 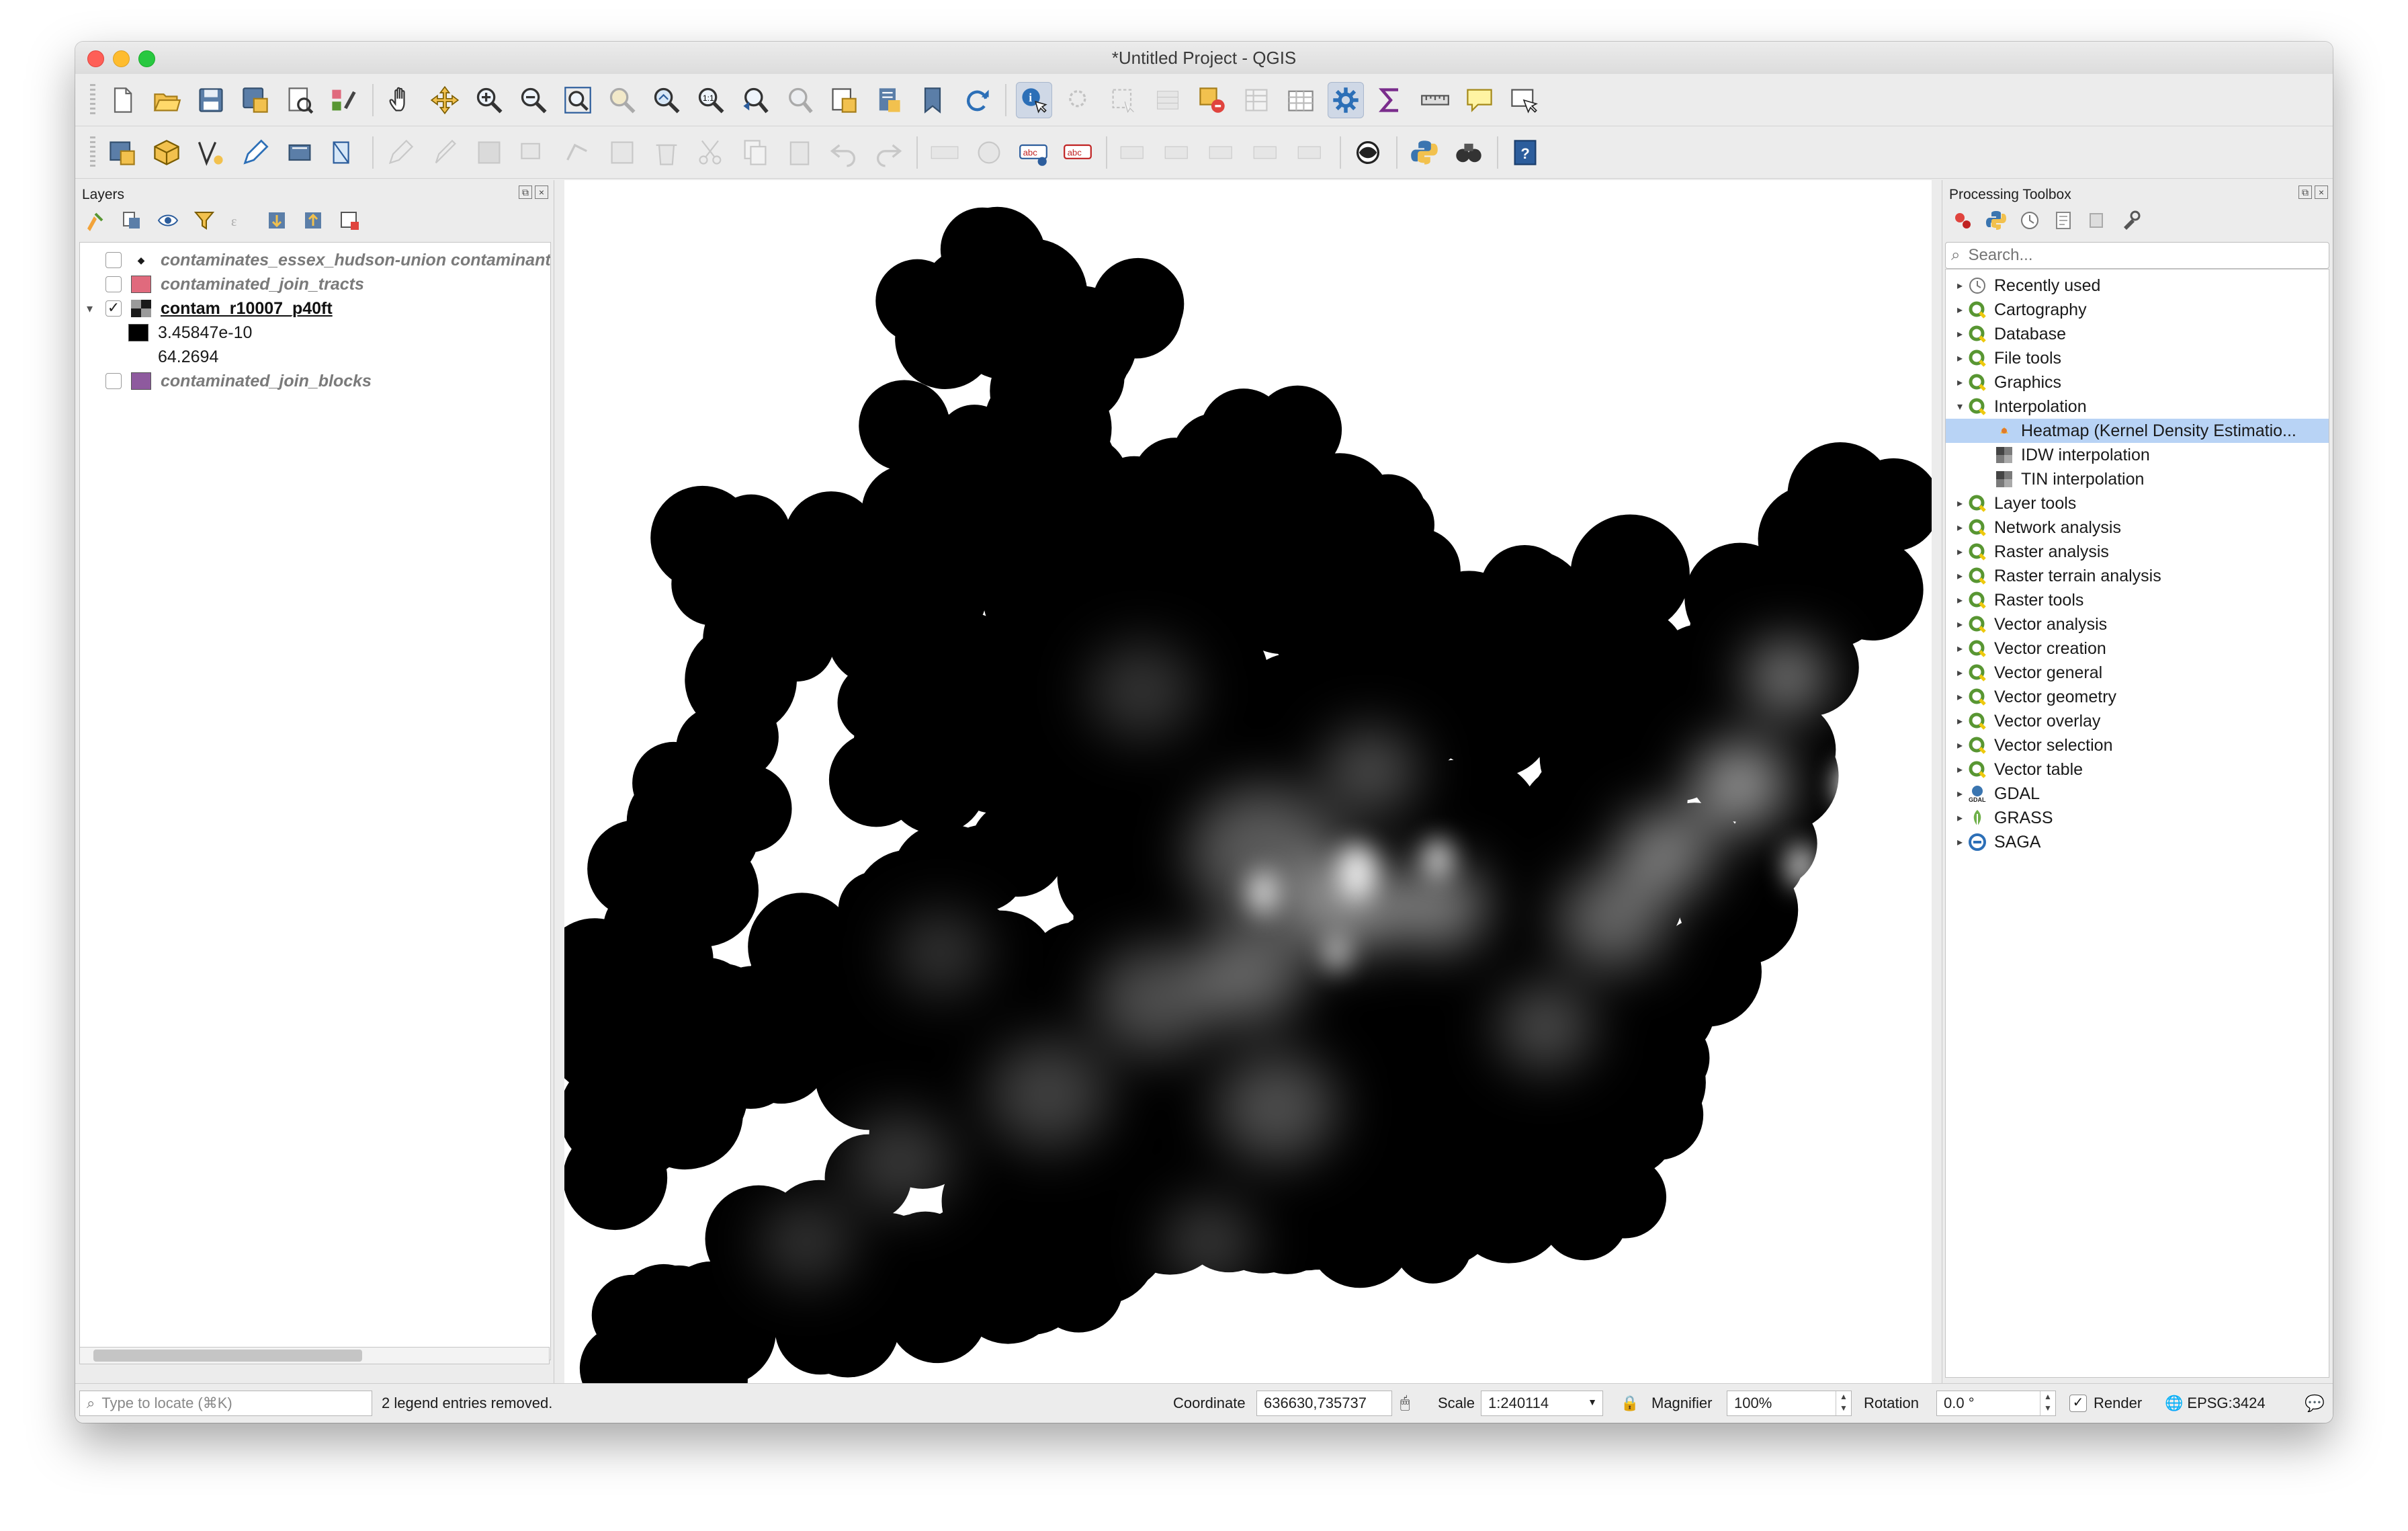 I want to click on gps-icon, so click(x=299, y=152).